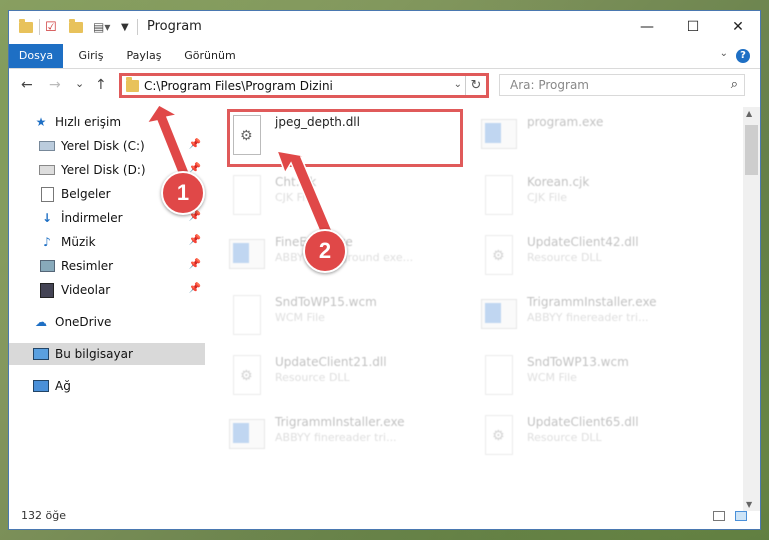  What do you see at coordinates (239, 172) in the screenshot?
I see `annotation-arrows` at bounding box center [239, 172].